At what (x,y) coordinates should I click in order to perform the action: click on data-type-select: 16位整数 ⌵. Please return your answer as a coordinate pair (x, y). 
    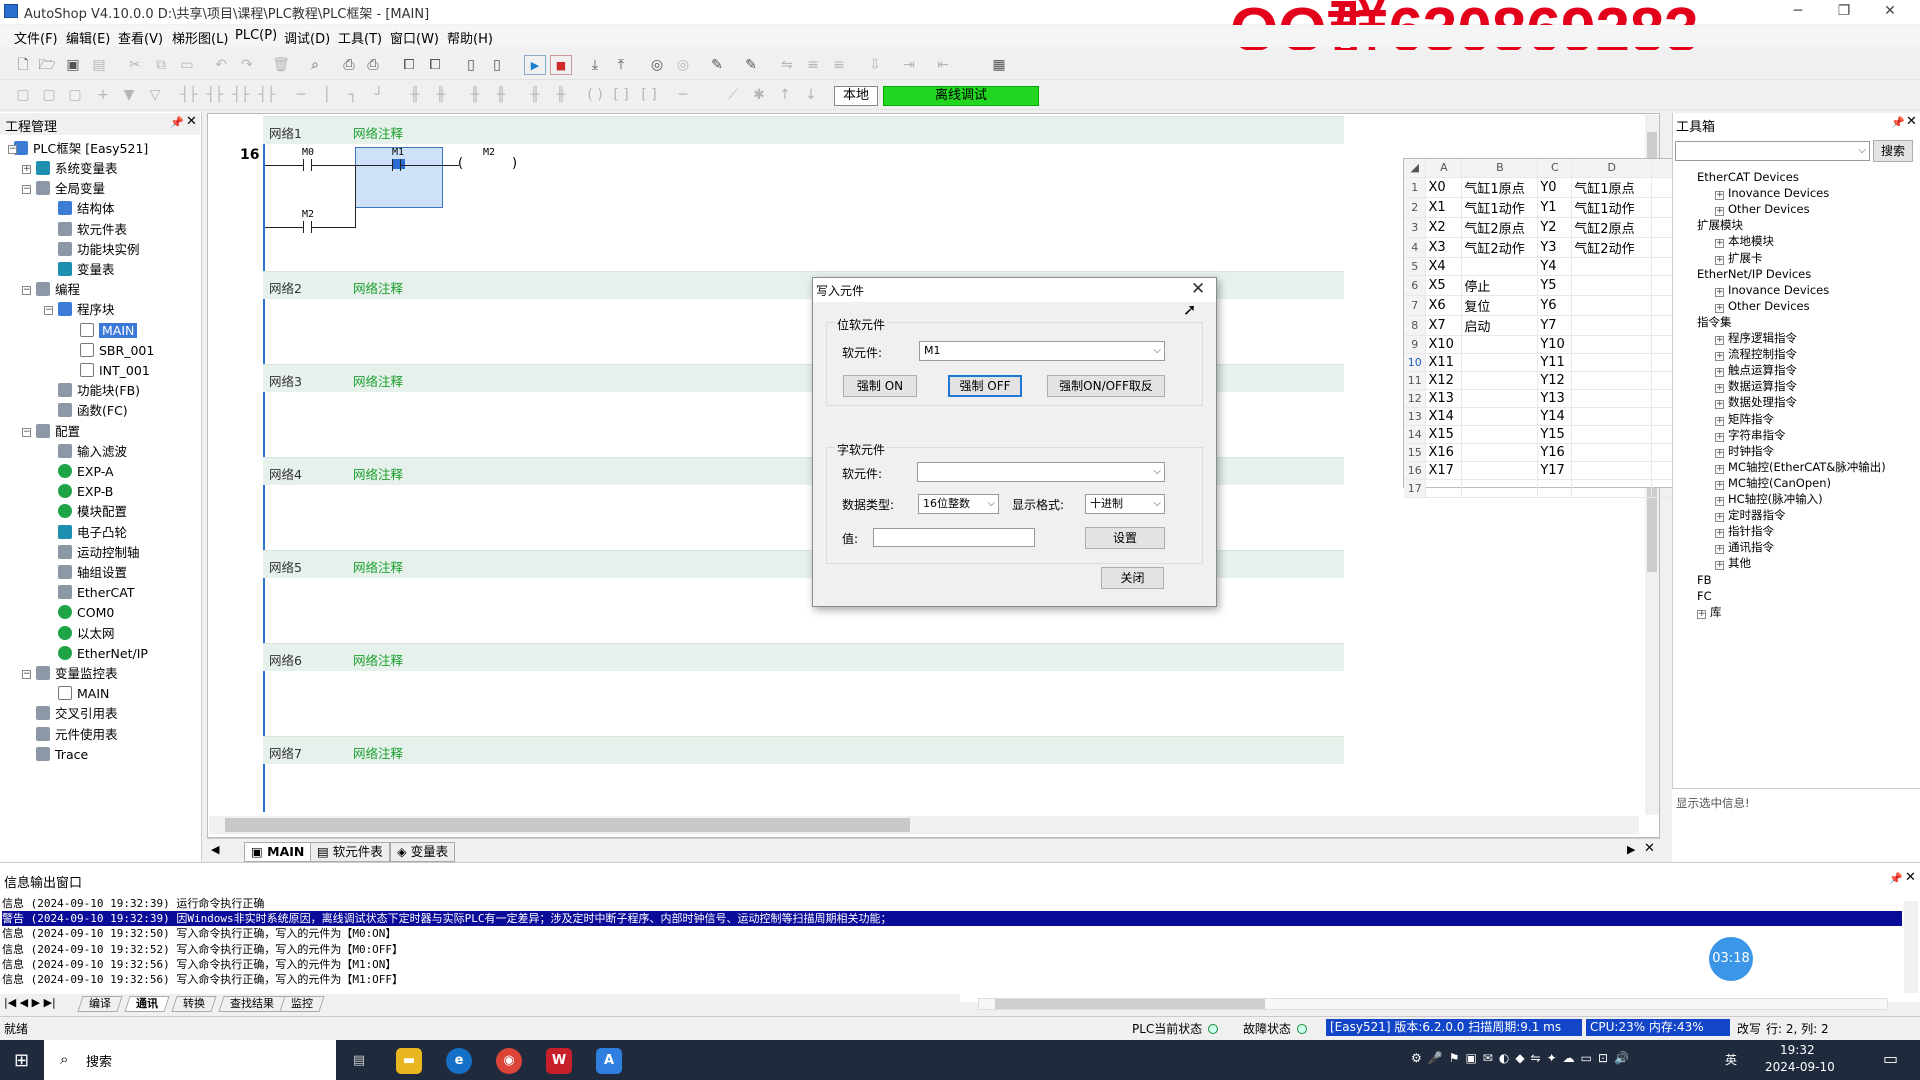
    Looking at the image, I should click on (958, 504).